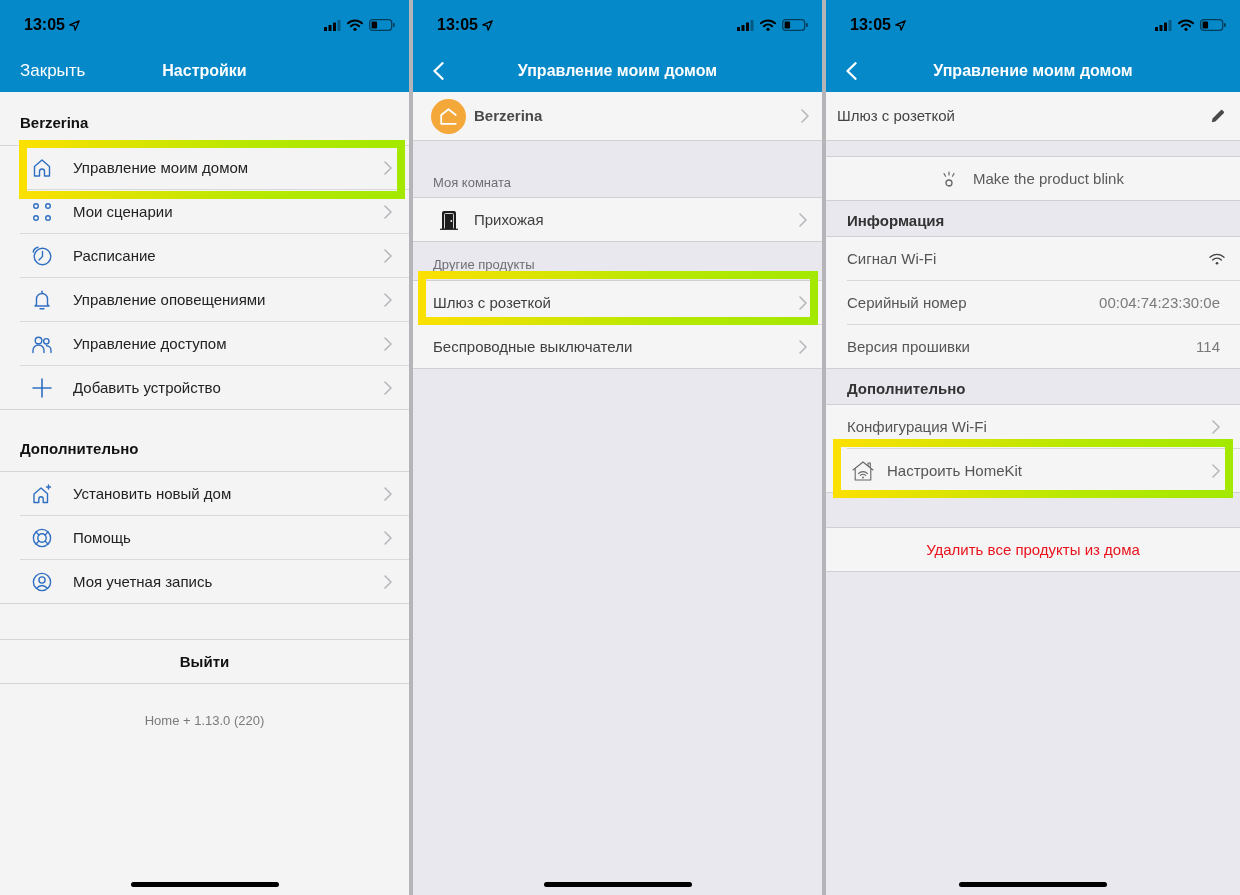 The image size is (1240, 895). I want to click on list-row: Прихожая, so click(617, 219).